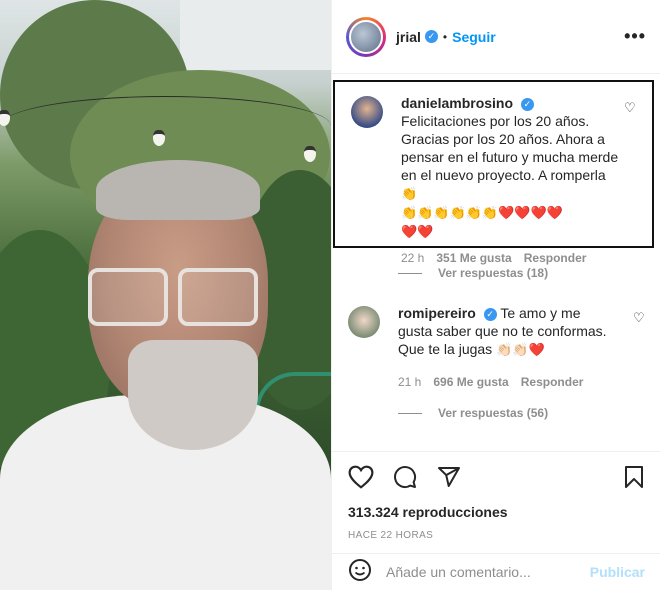 The image size is (660, 590). What do you see at coordinates (474, 37) in the screenshot?
I see `follow-button: Seguir` at bounding box center [474, 37].